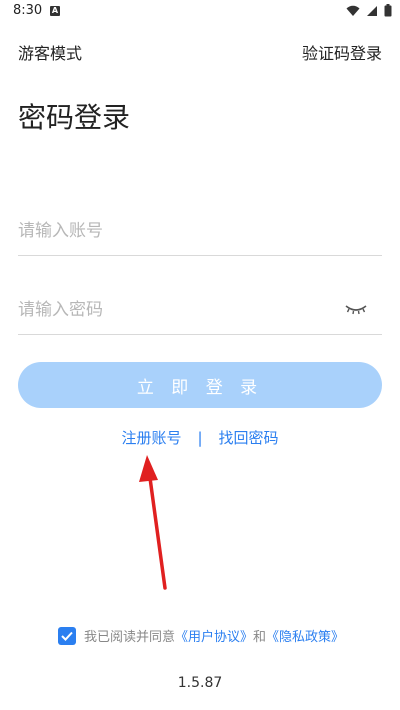  I want to click on top-nav: 游客模式 验证码登录, so click(200, 51).